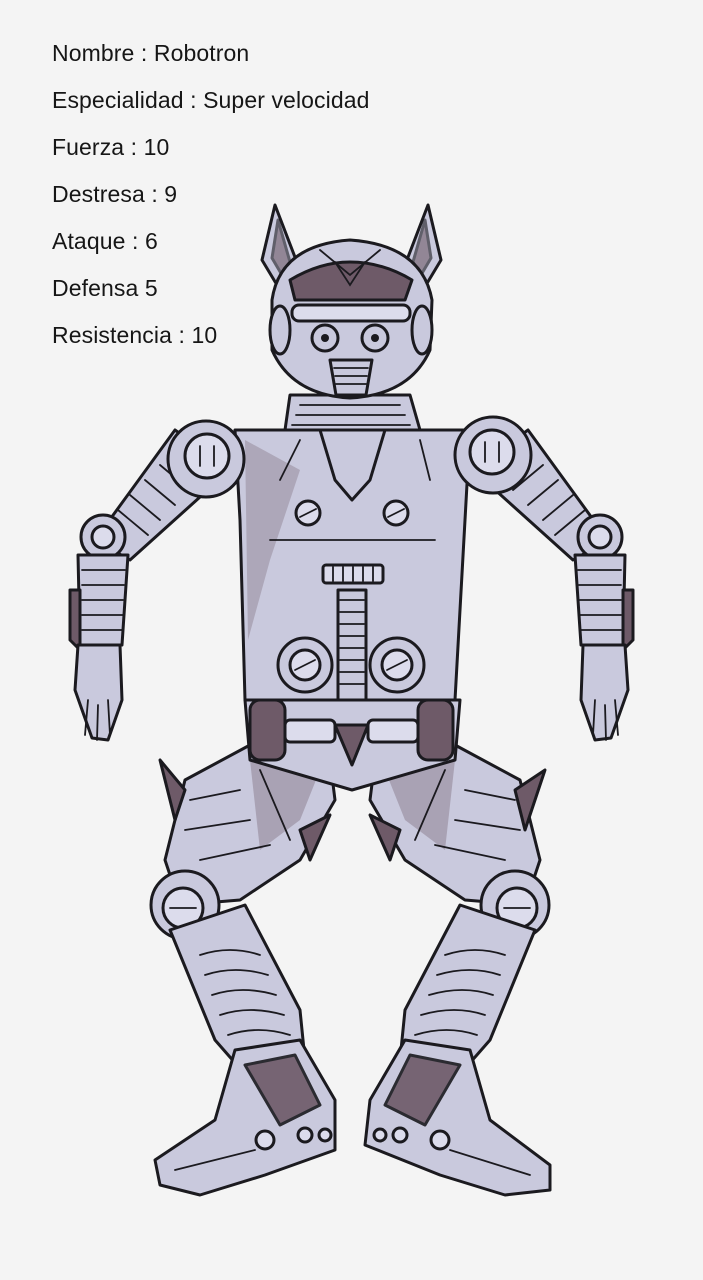 The width and height of the screenshot is (703, 1280). What do you see at coordinates (352, 412) in the screenshot?
I see `robot-neck` at bounding box center [352, 412].